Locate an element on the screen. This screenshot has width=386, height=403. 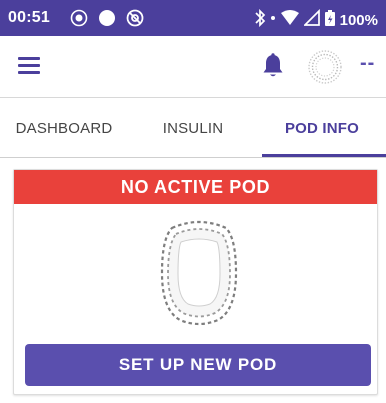
set-up-new-pod-button: SET UP NEW POD is located at coordinates (198, 365).